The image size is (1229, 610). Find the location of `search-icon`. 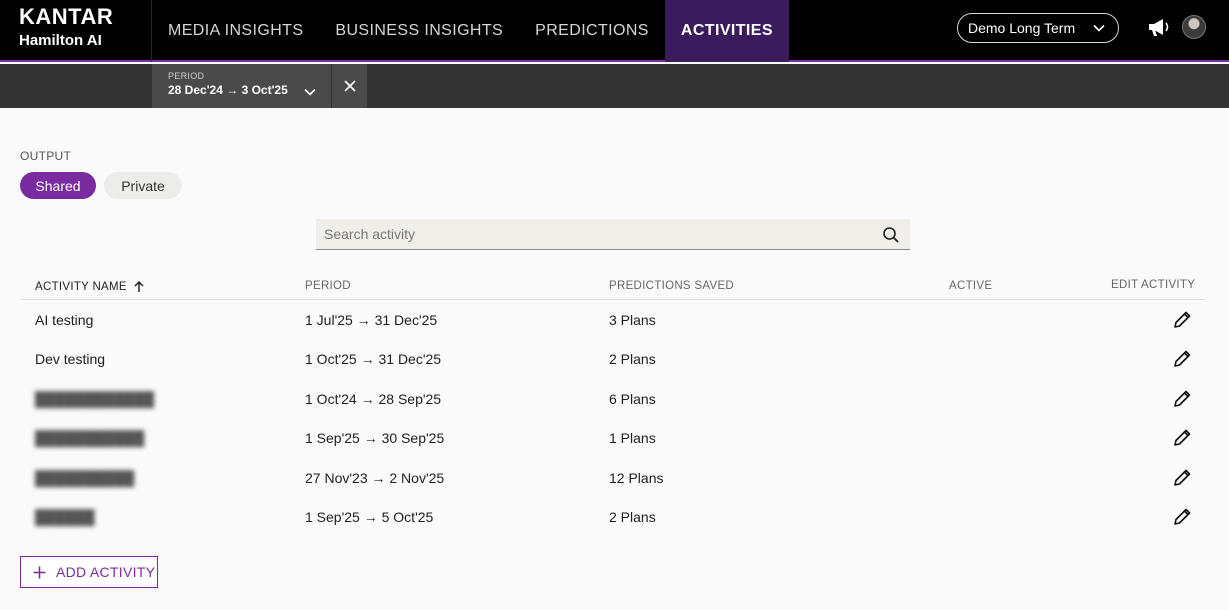

search-icon is located at coordinates (891, 235).